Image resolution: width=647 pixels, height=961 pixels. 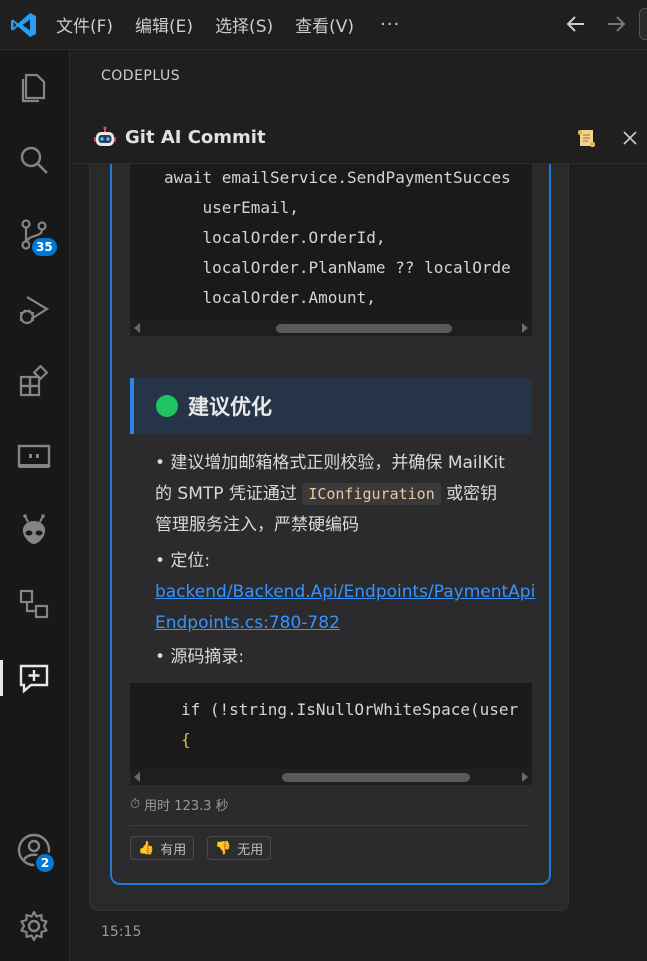 What do you see at coordinates (105, 138) in the screenshot?
I see `robot-icon` at bounding box center [105, 138].